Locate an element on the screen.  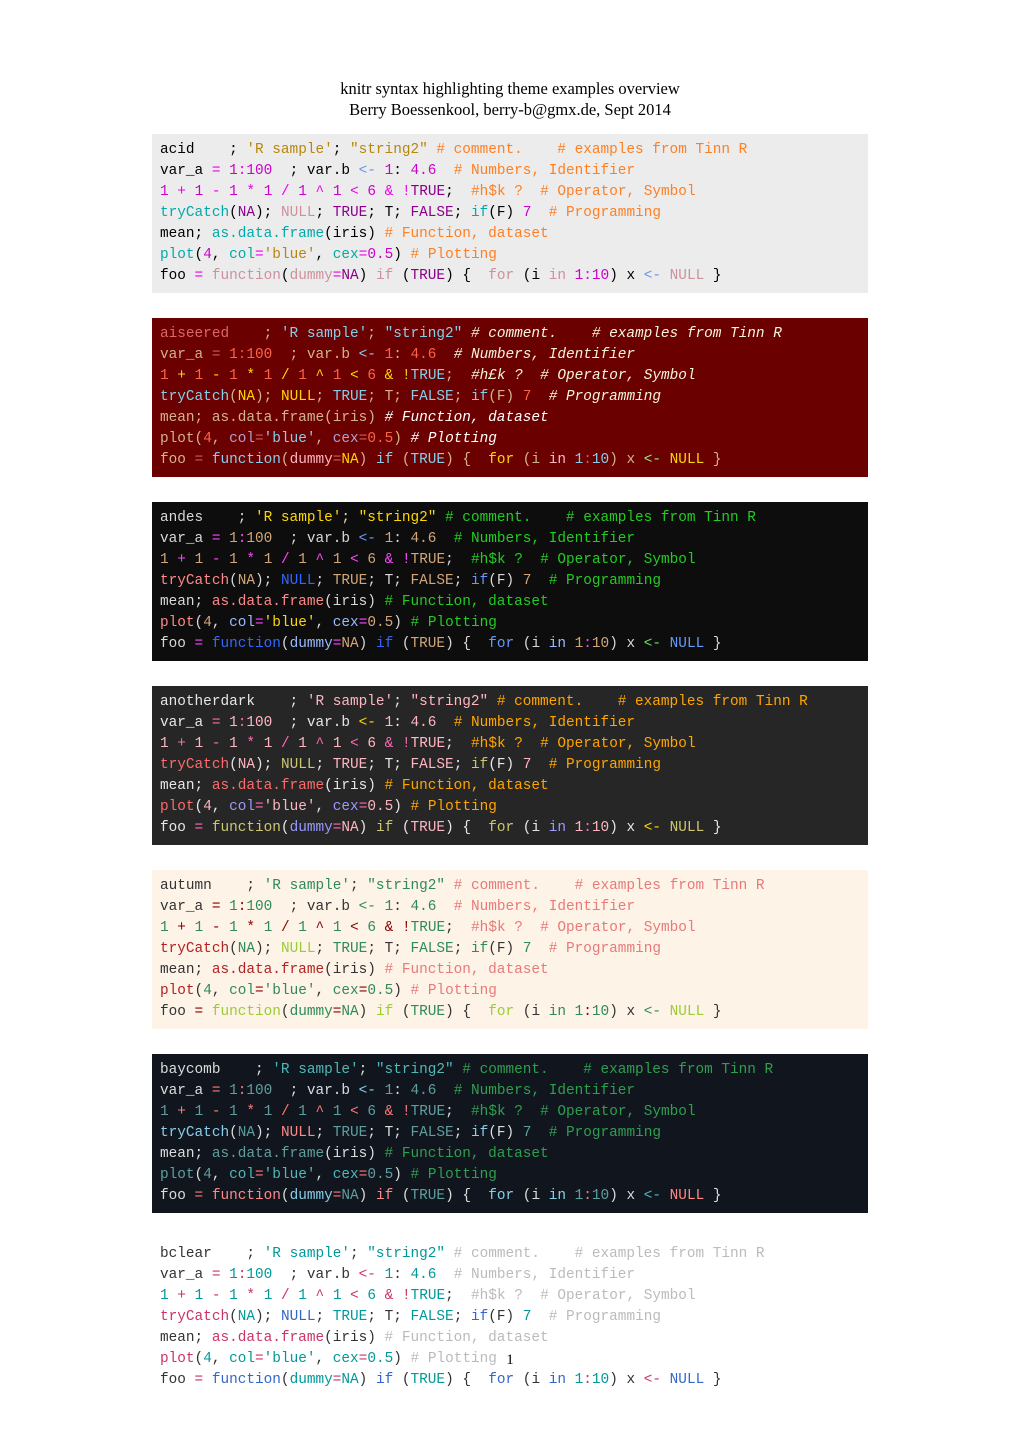
code-token: , is located at coordinates (220, 623).